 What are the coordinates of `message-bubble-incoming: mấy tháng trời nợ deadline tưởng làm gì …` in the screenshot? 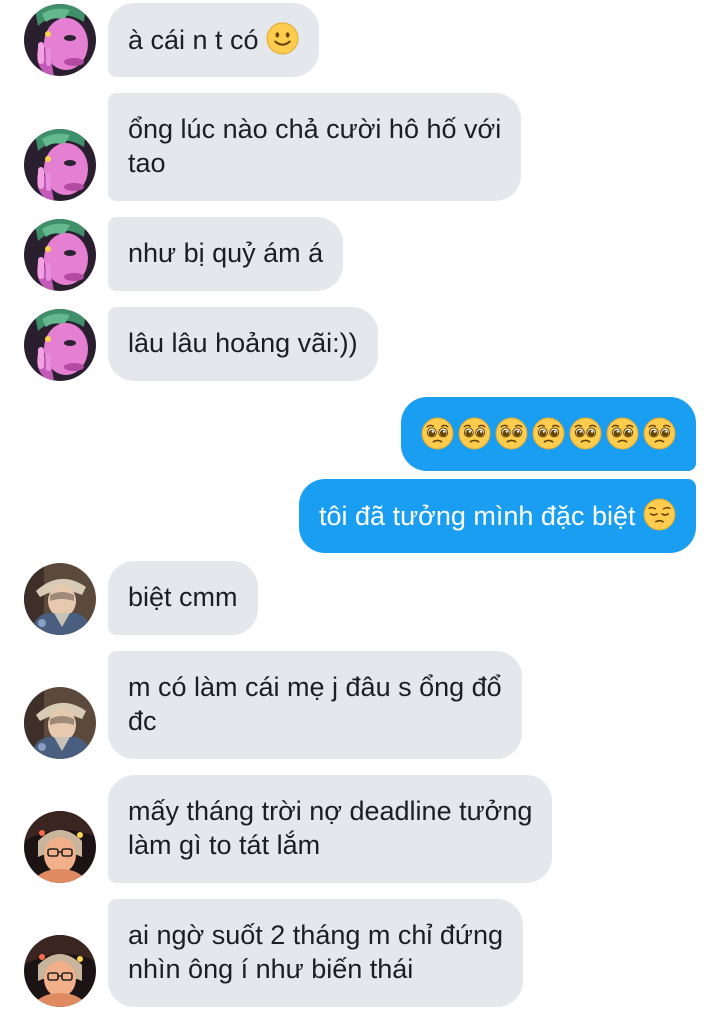 It's located at (330, 829).